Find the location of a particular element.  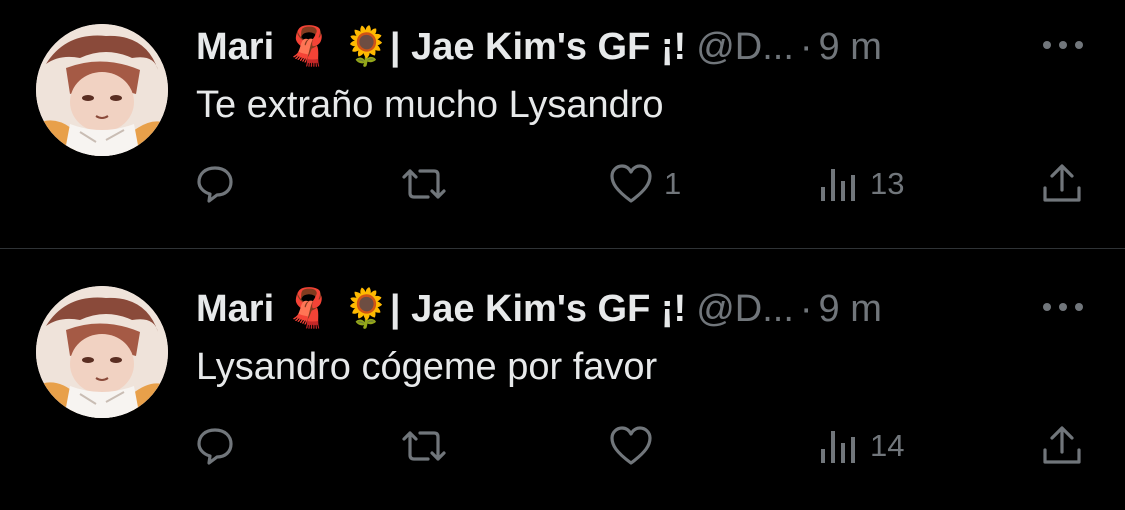

tweet-divider is located at coordinates (562, 248).